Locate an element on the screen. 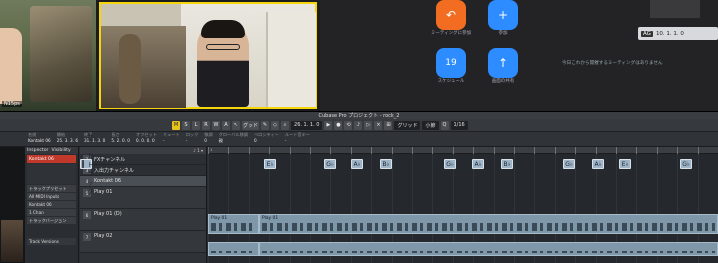 The width and height of the screenshot is (718, 263). quantize-select: 1/16 is located at coordinates (459, 125).